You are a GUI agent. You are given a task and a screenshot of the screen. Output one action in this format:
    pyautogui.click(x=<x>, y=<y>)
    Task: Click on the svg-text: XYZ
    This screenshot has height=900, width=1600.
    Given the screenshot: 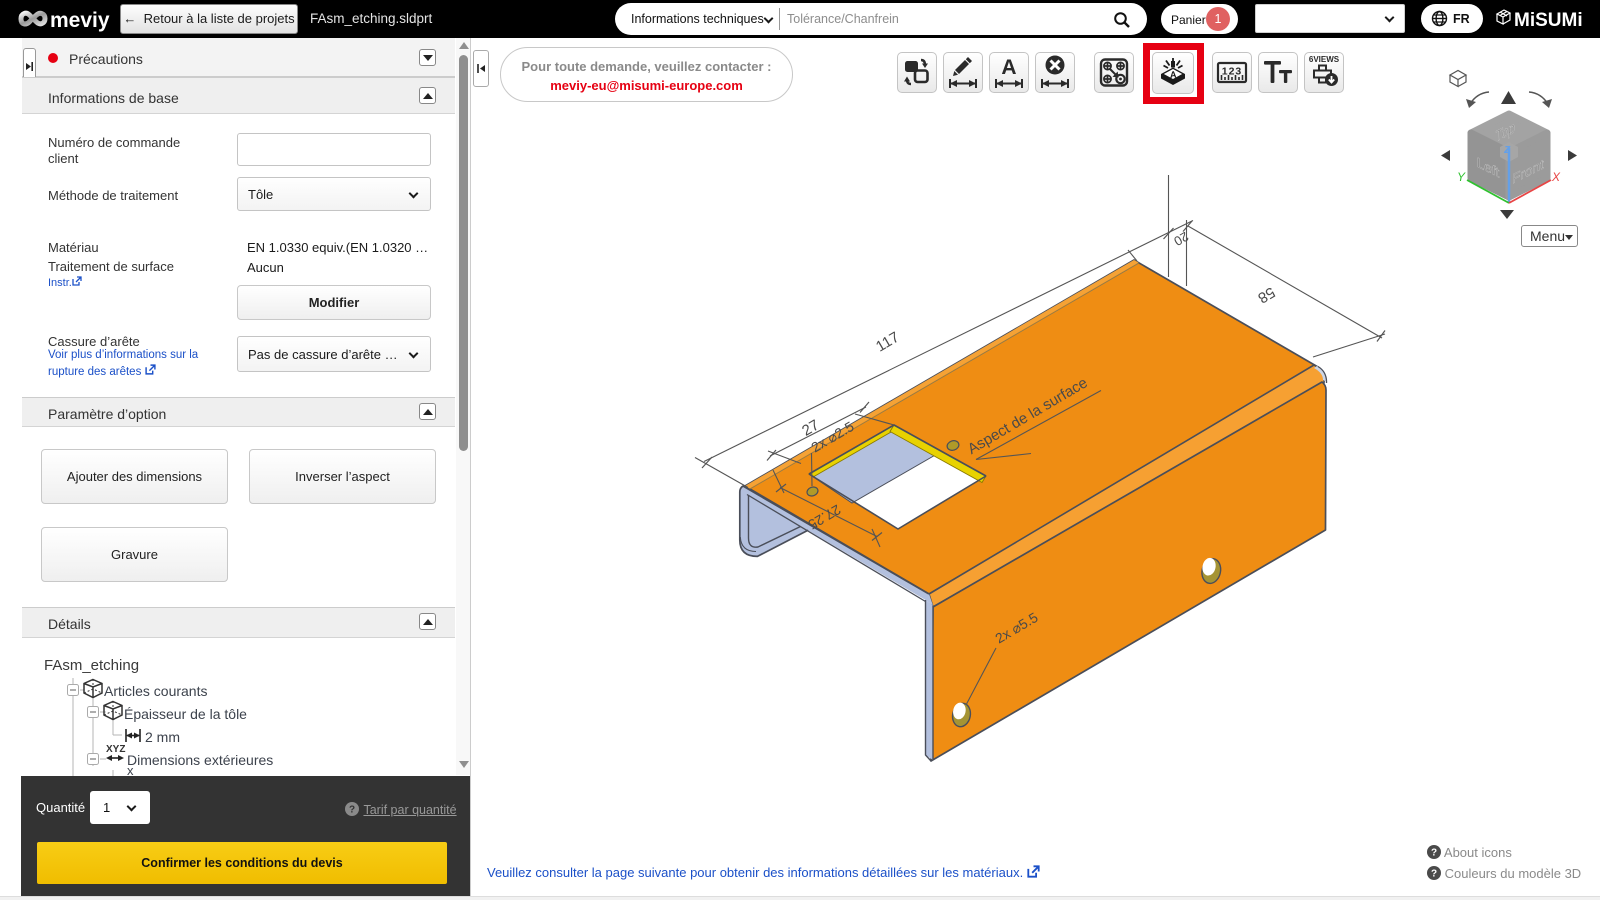 What is the action you would take?
    pyautogui.click(x=115, y=749)
    